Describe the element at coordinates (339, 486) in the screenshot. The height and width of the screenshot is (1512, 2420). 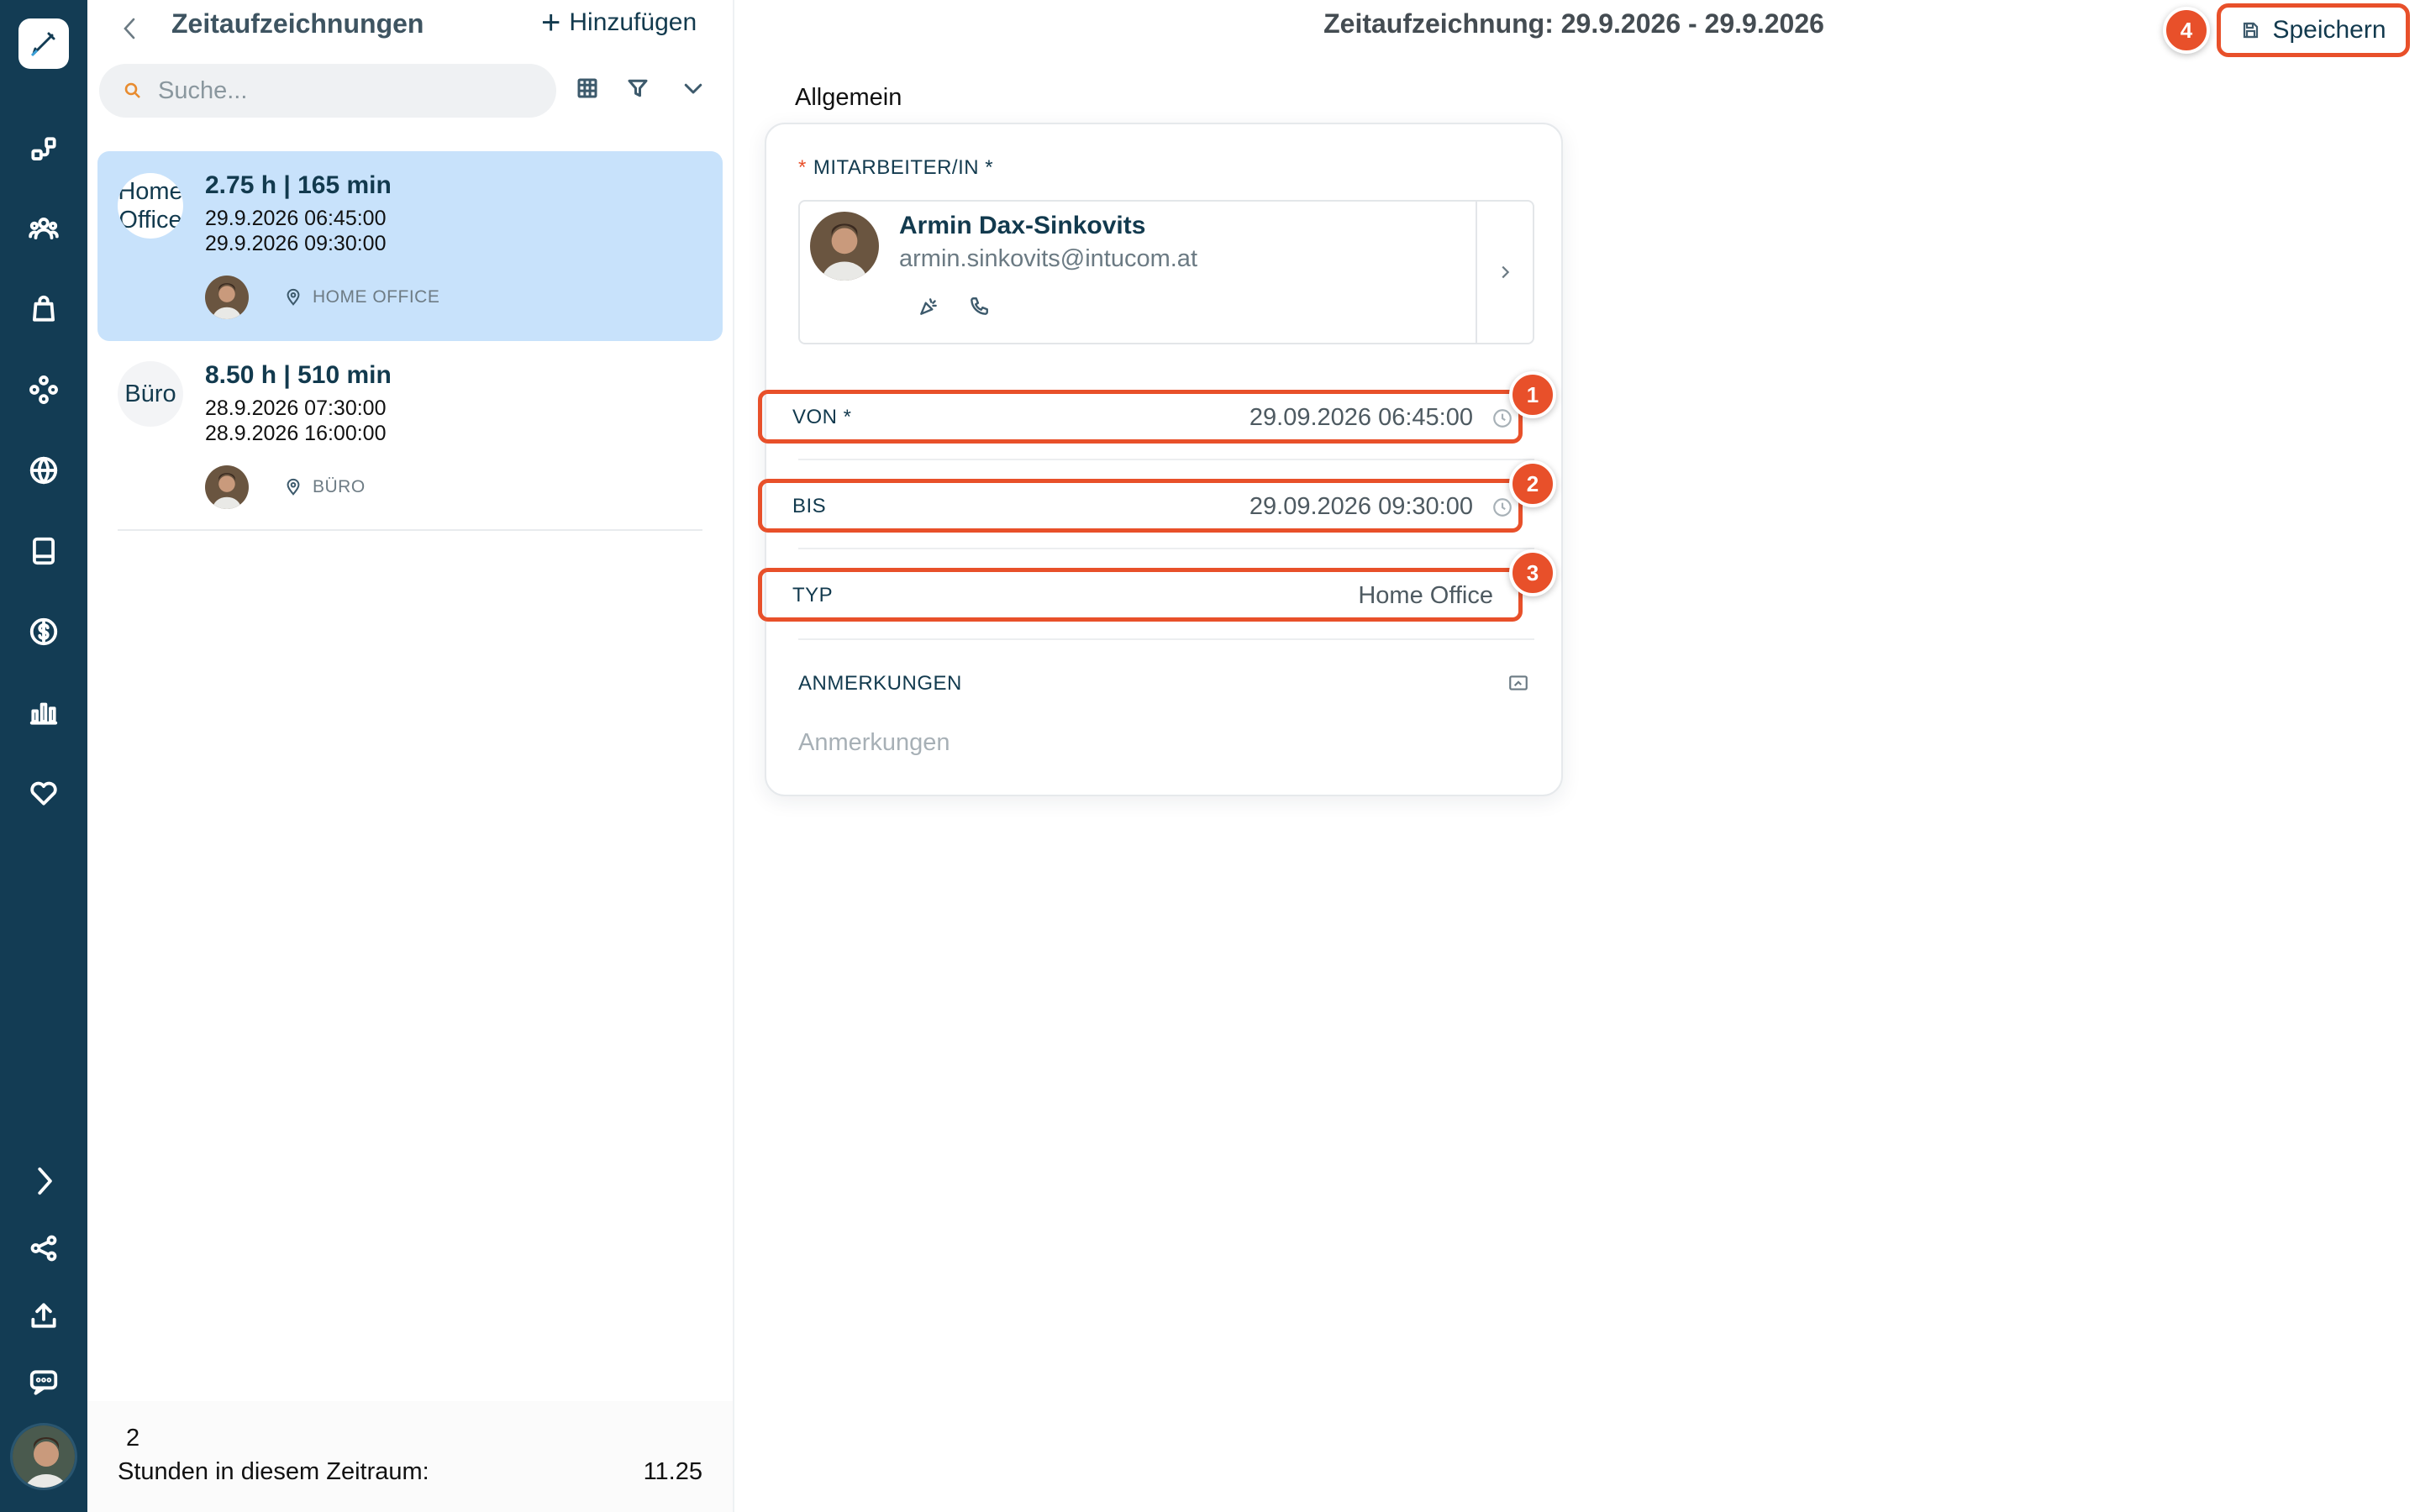
I see `entry-location-label: BÜRO` at that location.